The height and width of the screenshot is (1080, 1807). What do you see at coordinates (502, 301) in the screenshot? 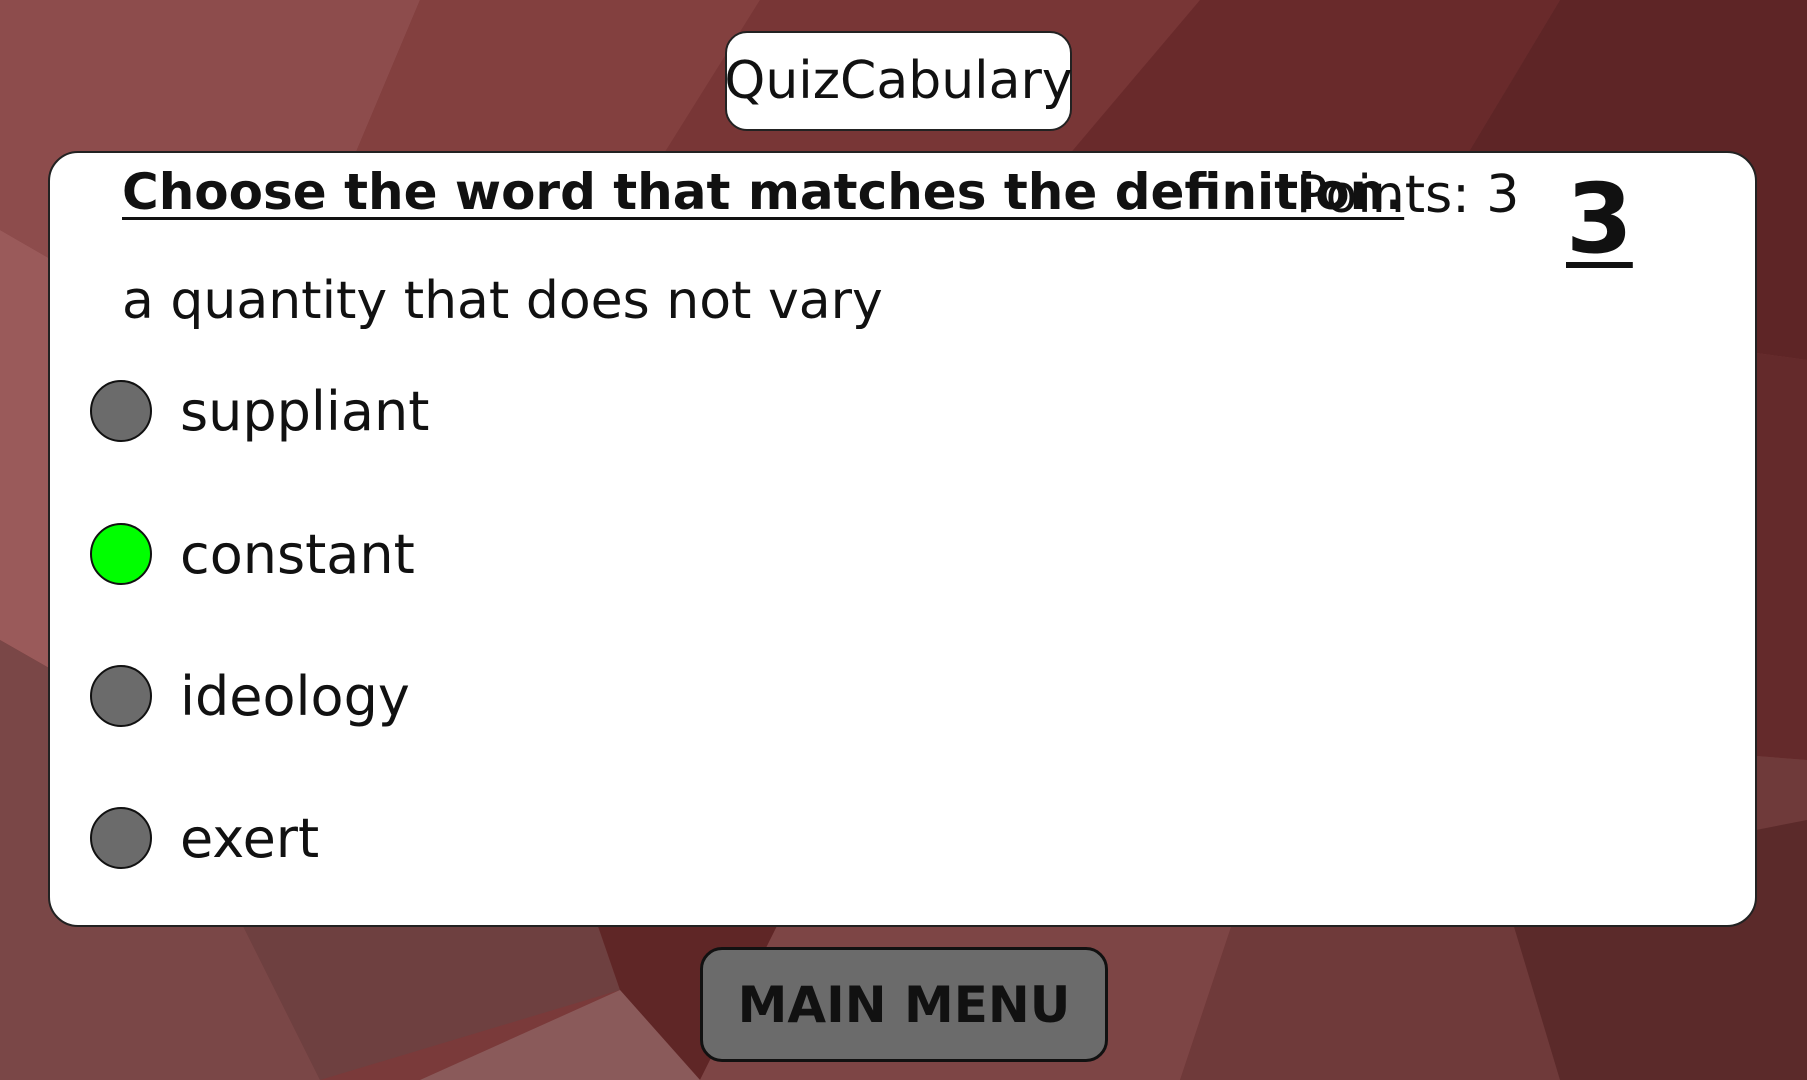
I see `definition-text: a quantity that does not vary` at bounding box center [502, 301].